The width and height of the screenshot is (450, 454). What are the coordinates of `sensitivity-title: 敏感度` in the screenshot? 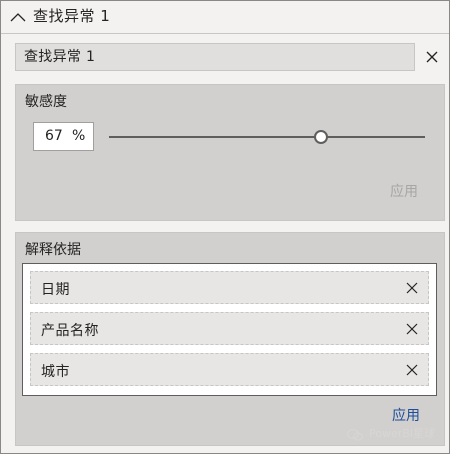 It's located at (46, 102).